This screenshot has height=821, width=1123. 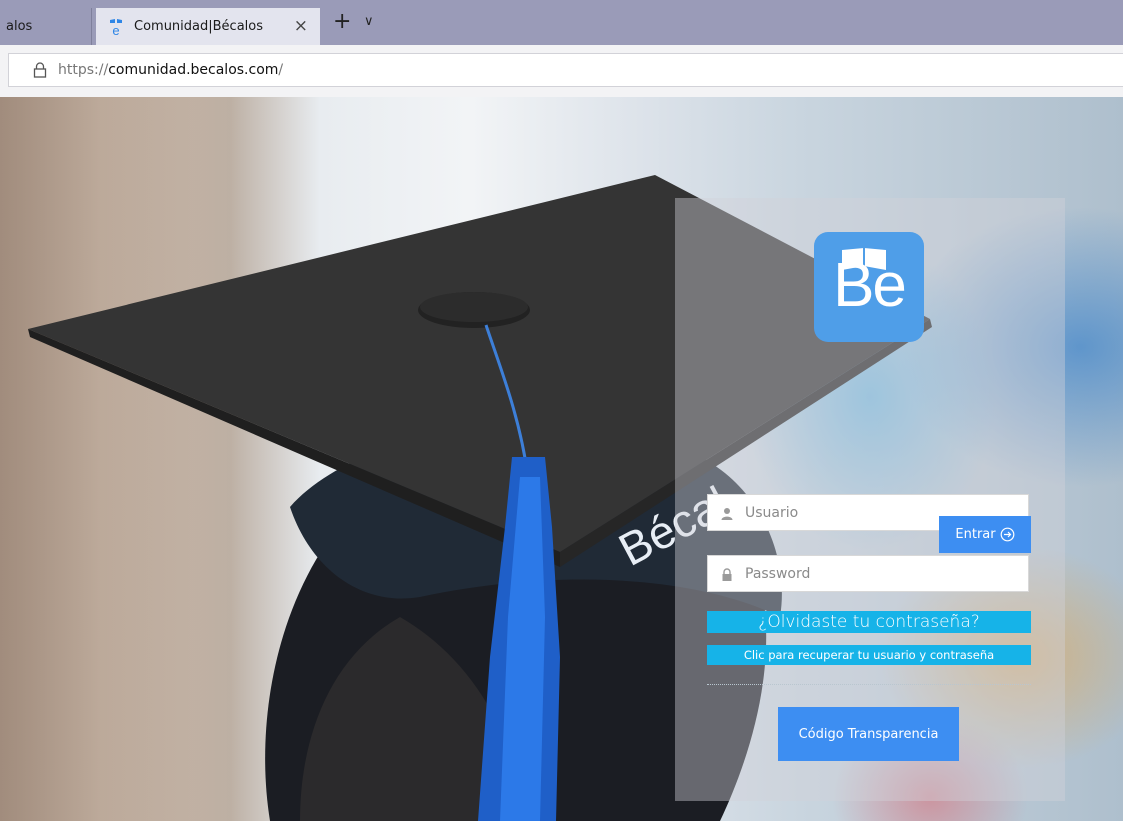 I want to click on svg-text: e, so click(x=115, y=29).